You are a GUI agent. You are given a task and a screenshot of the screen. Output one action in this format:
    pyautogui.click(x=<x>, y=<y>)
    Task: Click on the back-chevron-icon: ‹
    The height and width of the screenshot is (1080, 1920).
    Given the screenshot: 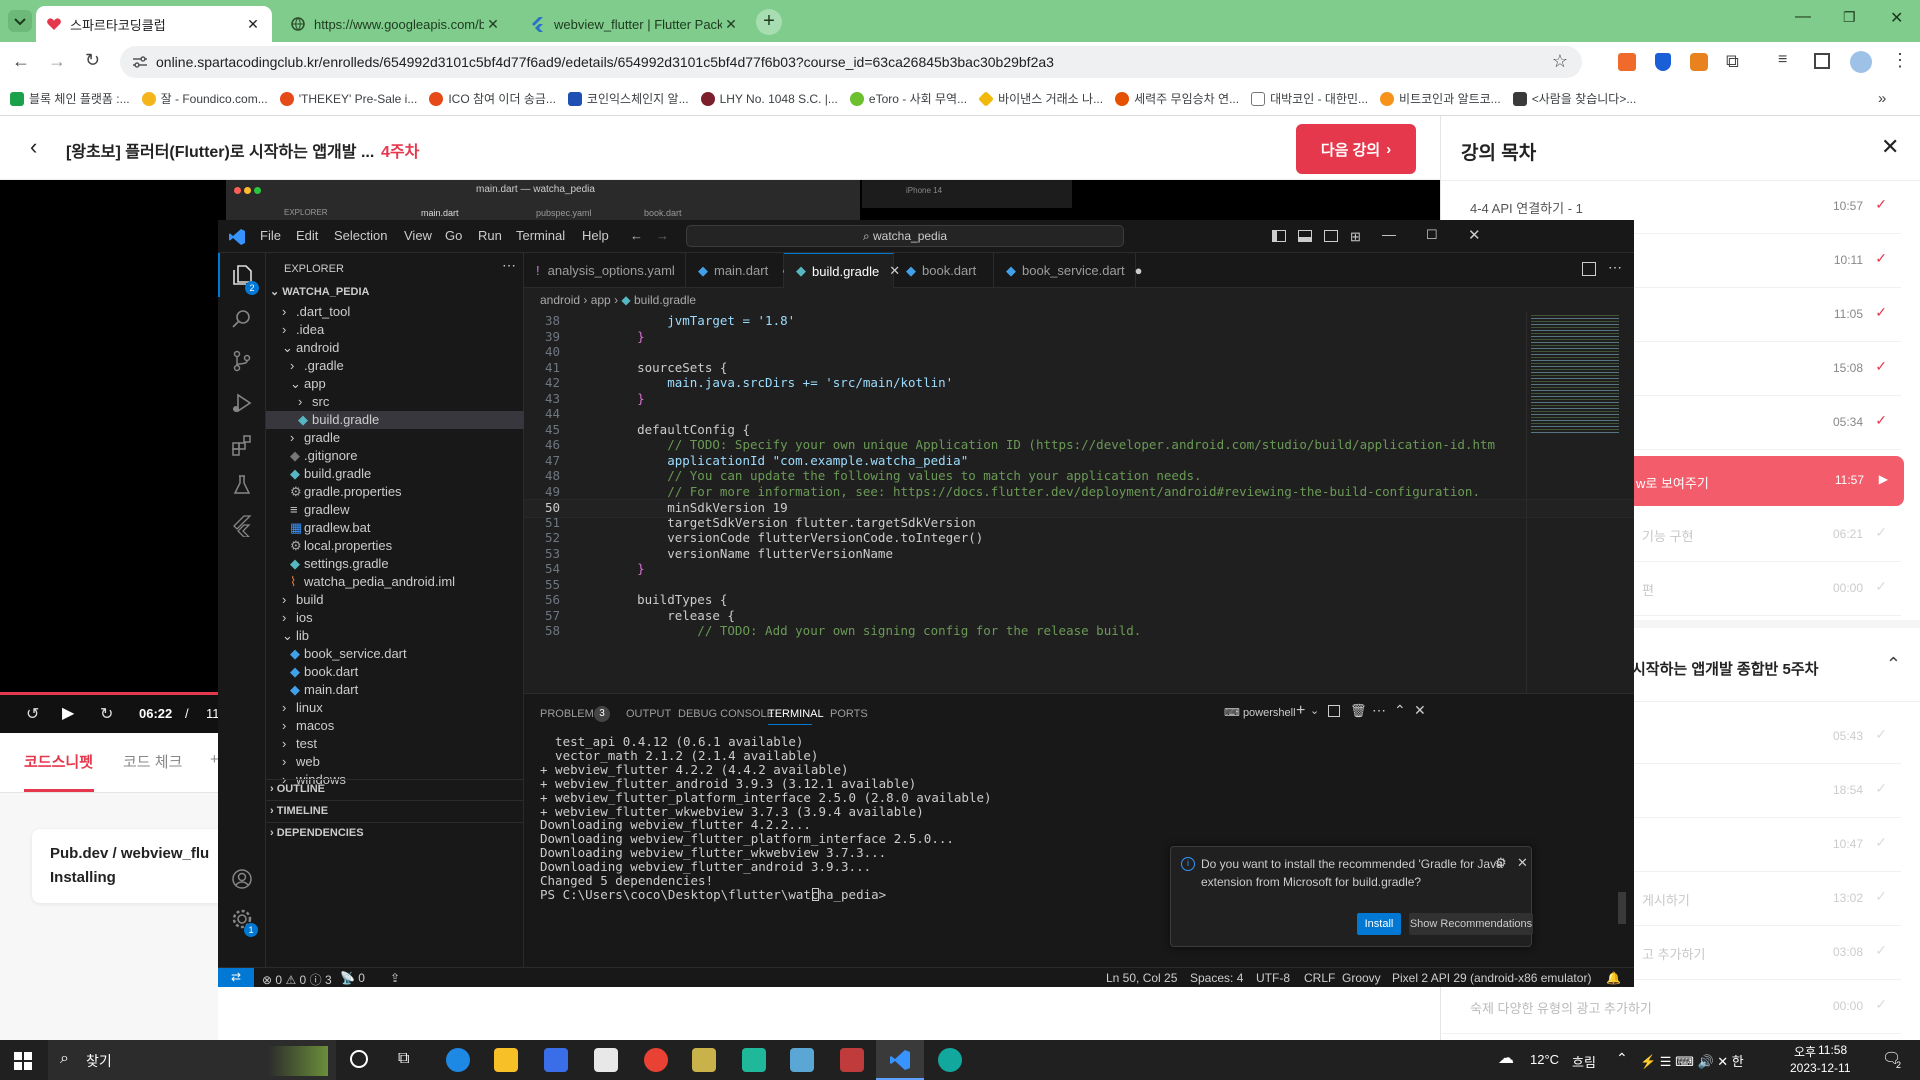 What is the action you would take?
    pyautogui.click(x=33, y=147)
    